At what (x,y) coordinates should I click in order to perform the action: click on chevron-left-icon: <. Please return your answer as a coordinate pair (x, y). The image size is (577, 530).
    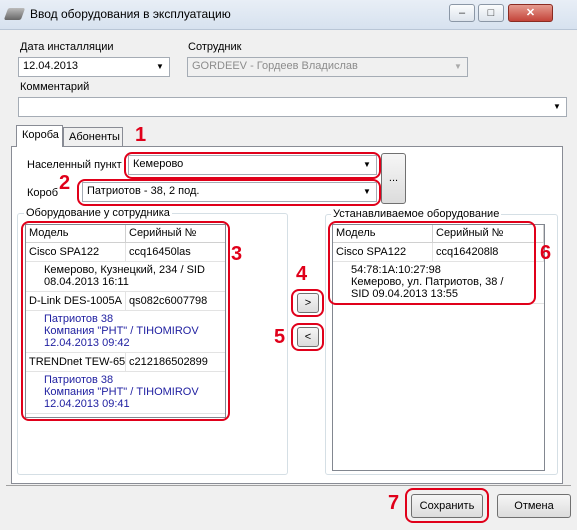
    Looking at the image, I should click on (308, 337).